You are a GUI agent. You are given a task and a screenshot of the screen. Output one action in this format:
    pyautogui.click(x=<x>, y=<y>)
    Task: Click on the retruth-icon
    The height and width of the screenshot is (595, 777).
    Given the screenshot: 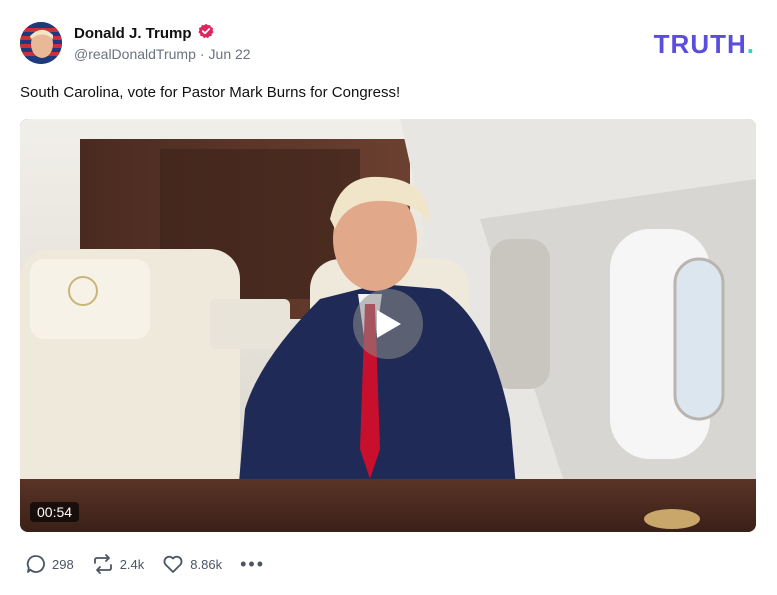 What is the action you would take?
    pyautogui.click(x=102, y=564)
    